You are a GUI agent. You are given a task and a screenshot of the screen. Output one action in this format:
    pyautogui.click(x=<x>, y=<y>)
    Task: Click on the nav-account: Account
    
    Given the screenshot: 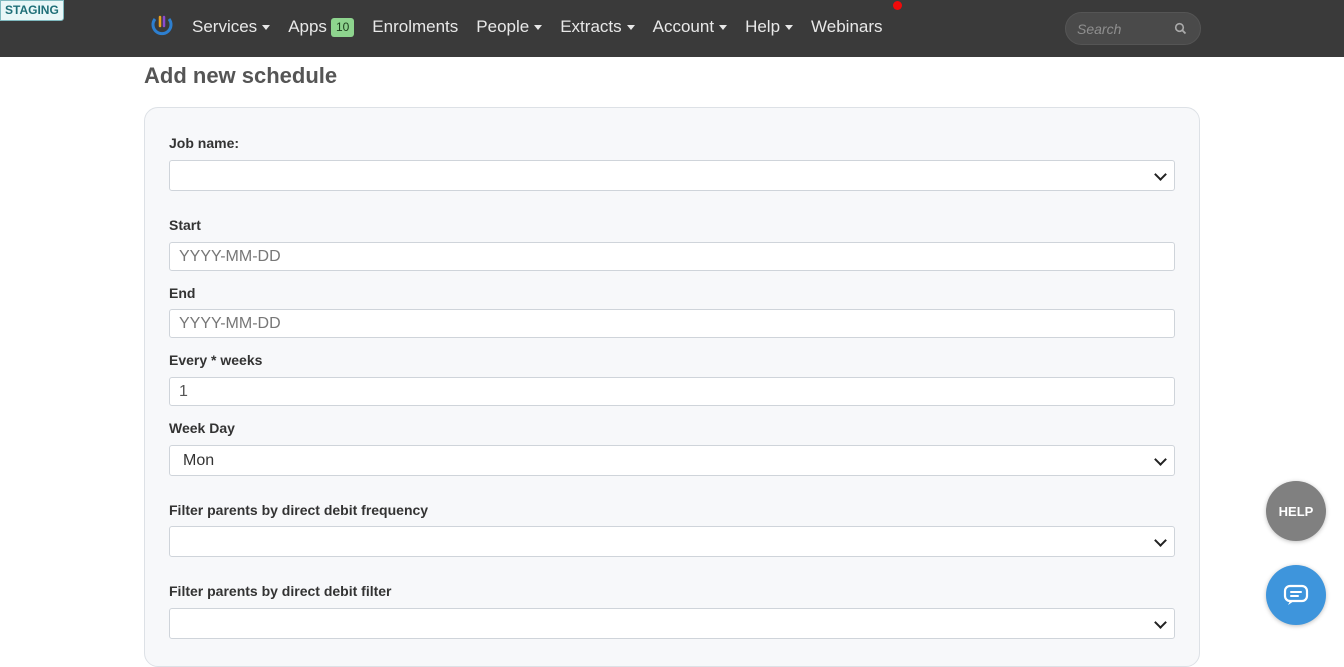 What is the action you would take?
    pyautogui.click(x=690, y=27)
    